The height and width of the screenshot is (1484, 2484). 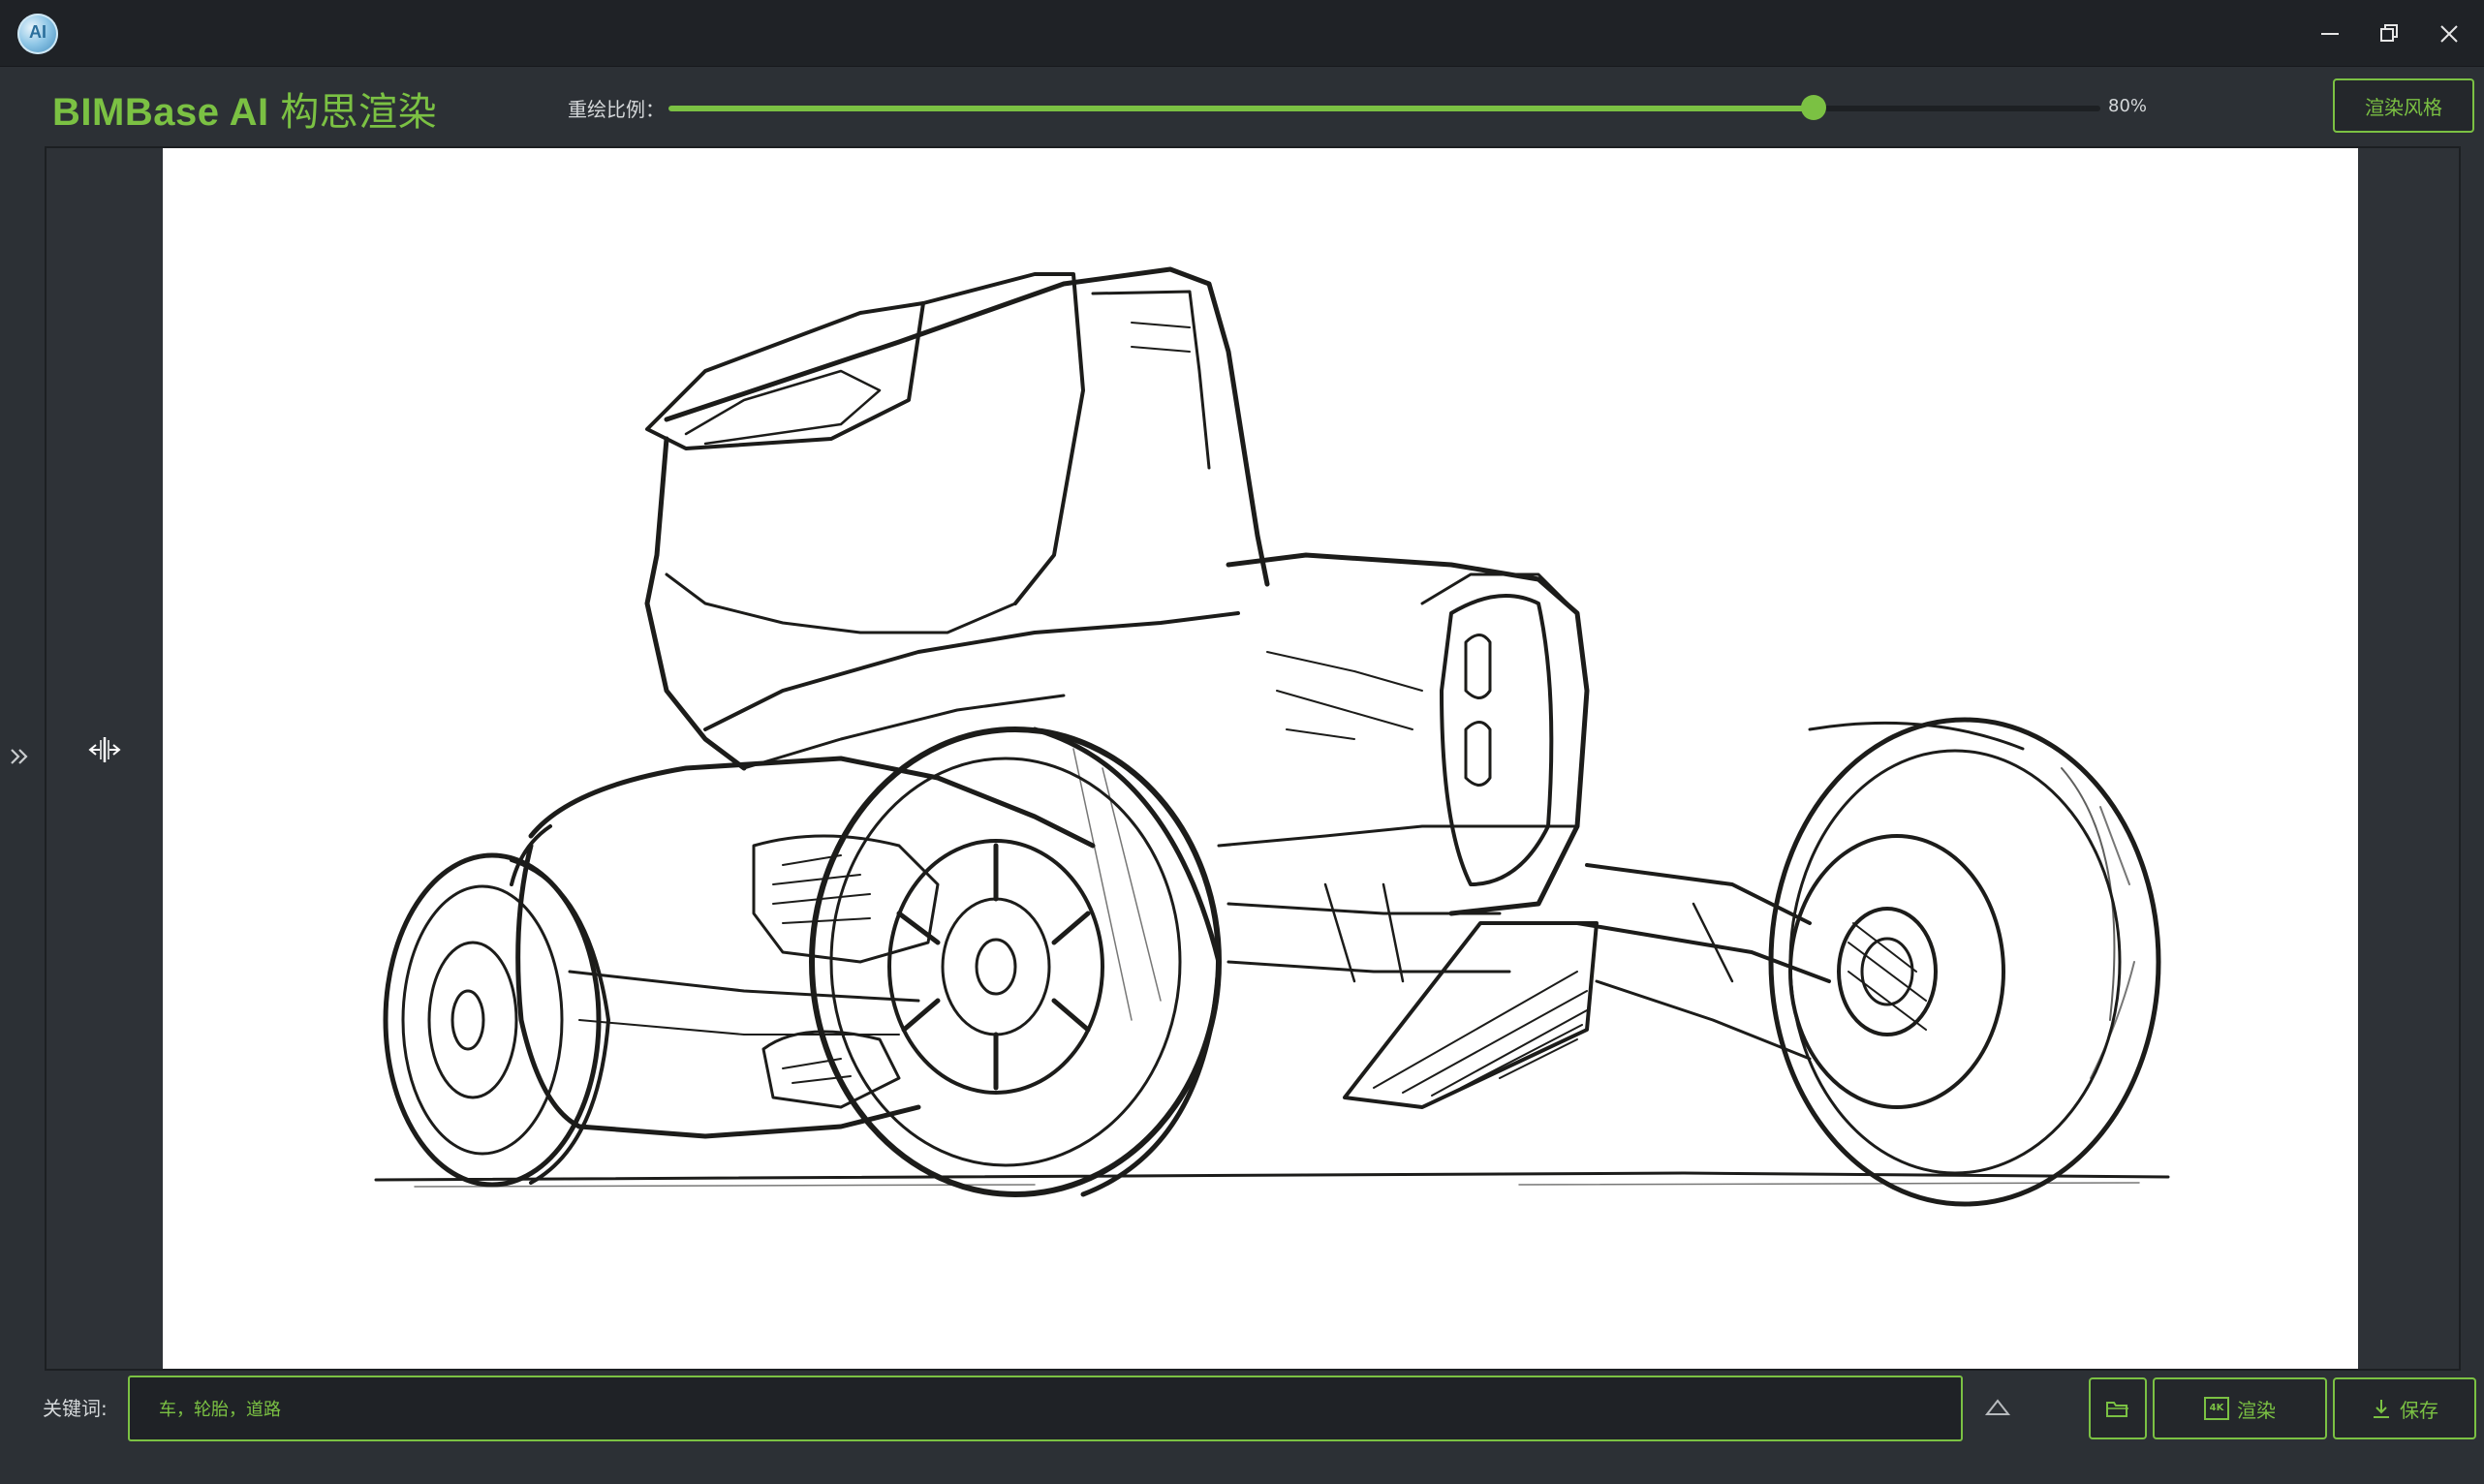 I want to click on horizontal-resize-icon, so click(x=104, y=749).